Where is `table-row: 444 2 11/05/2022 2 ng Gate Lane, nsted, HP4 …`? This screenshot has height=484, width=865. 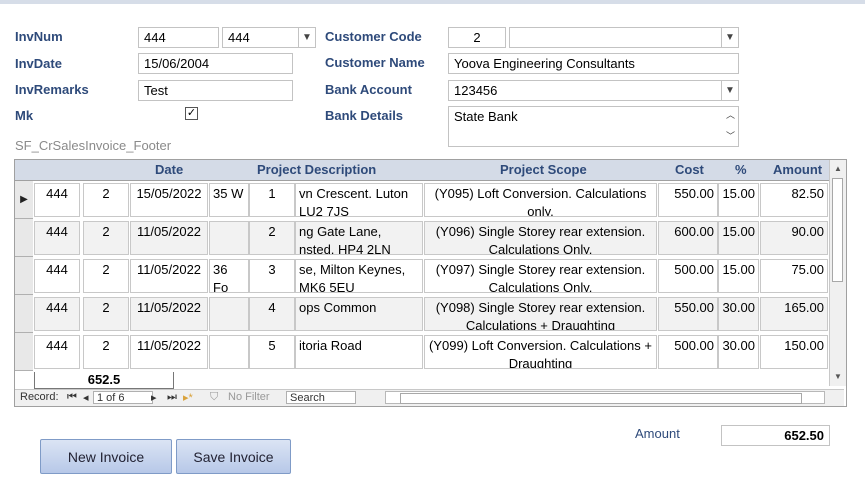
table-row: 444 2 11/05/2022 2 ng Gate Lane, nsted, HP4 … is located at coordinates (422, 238).